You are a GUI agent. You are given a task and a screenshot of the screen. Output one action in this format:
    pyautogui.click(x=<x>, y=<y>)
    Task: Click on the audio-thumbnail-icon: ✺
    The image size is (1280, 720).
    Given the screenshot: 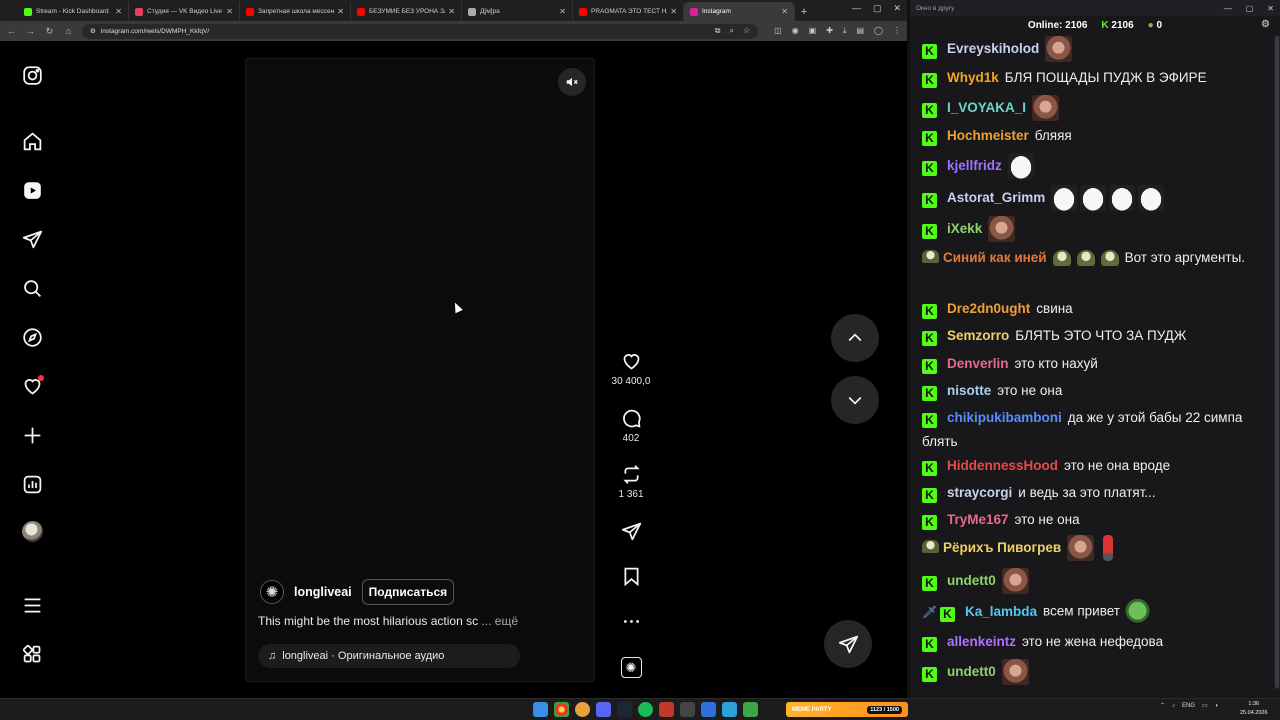 What is the action you would take?
    pyautogui.click(x=631, y=667)
    